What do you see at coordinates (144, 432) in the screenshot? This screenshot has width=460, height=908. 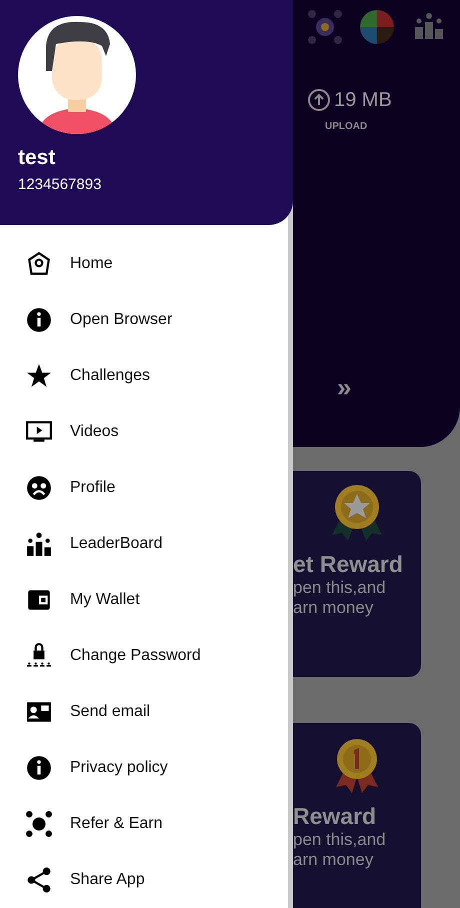 I see `menu-item: Videos` at bounding box center [144, 432].